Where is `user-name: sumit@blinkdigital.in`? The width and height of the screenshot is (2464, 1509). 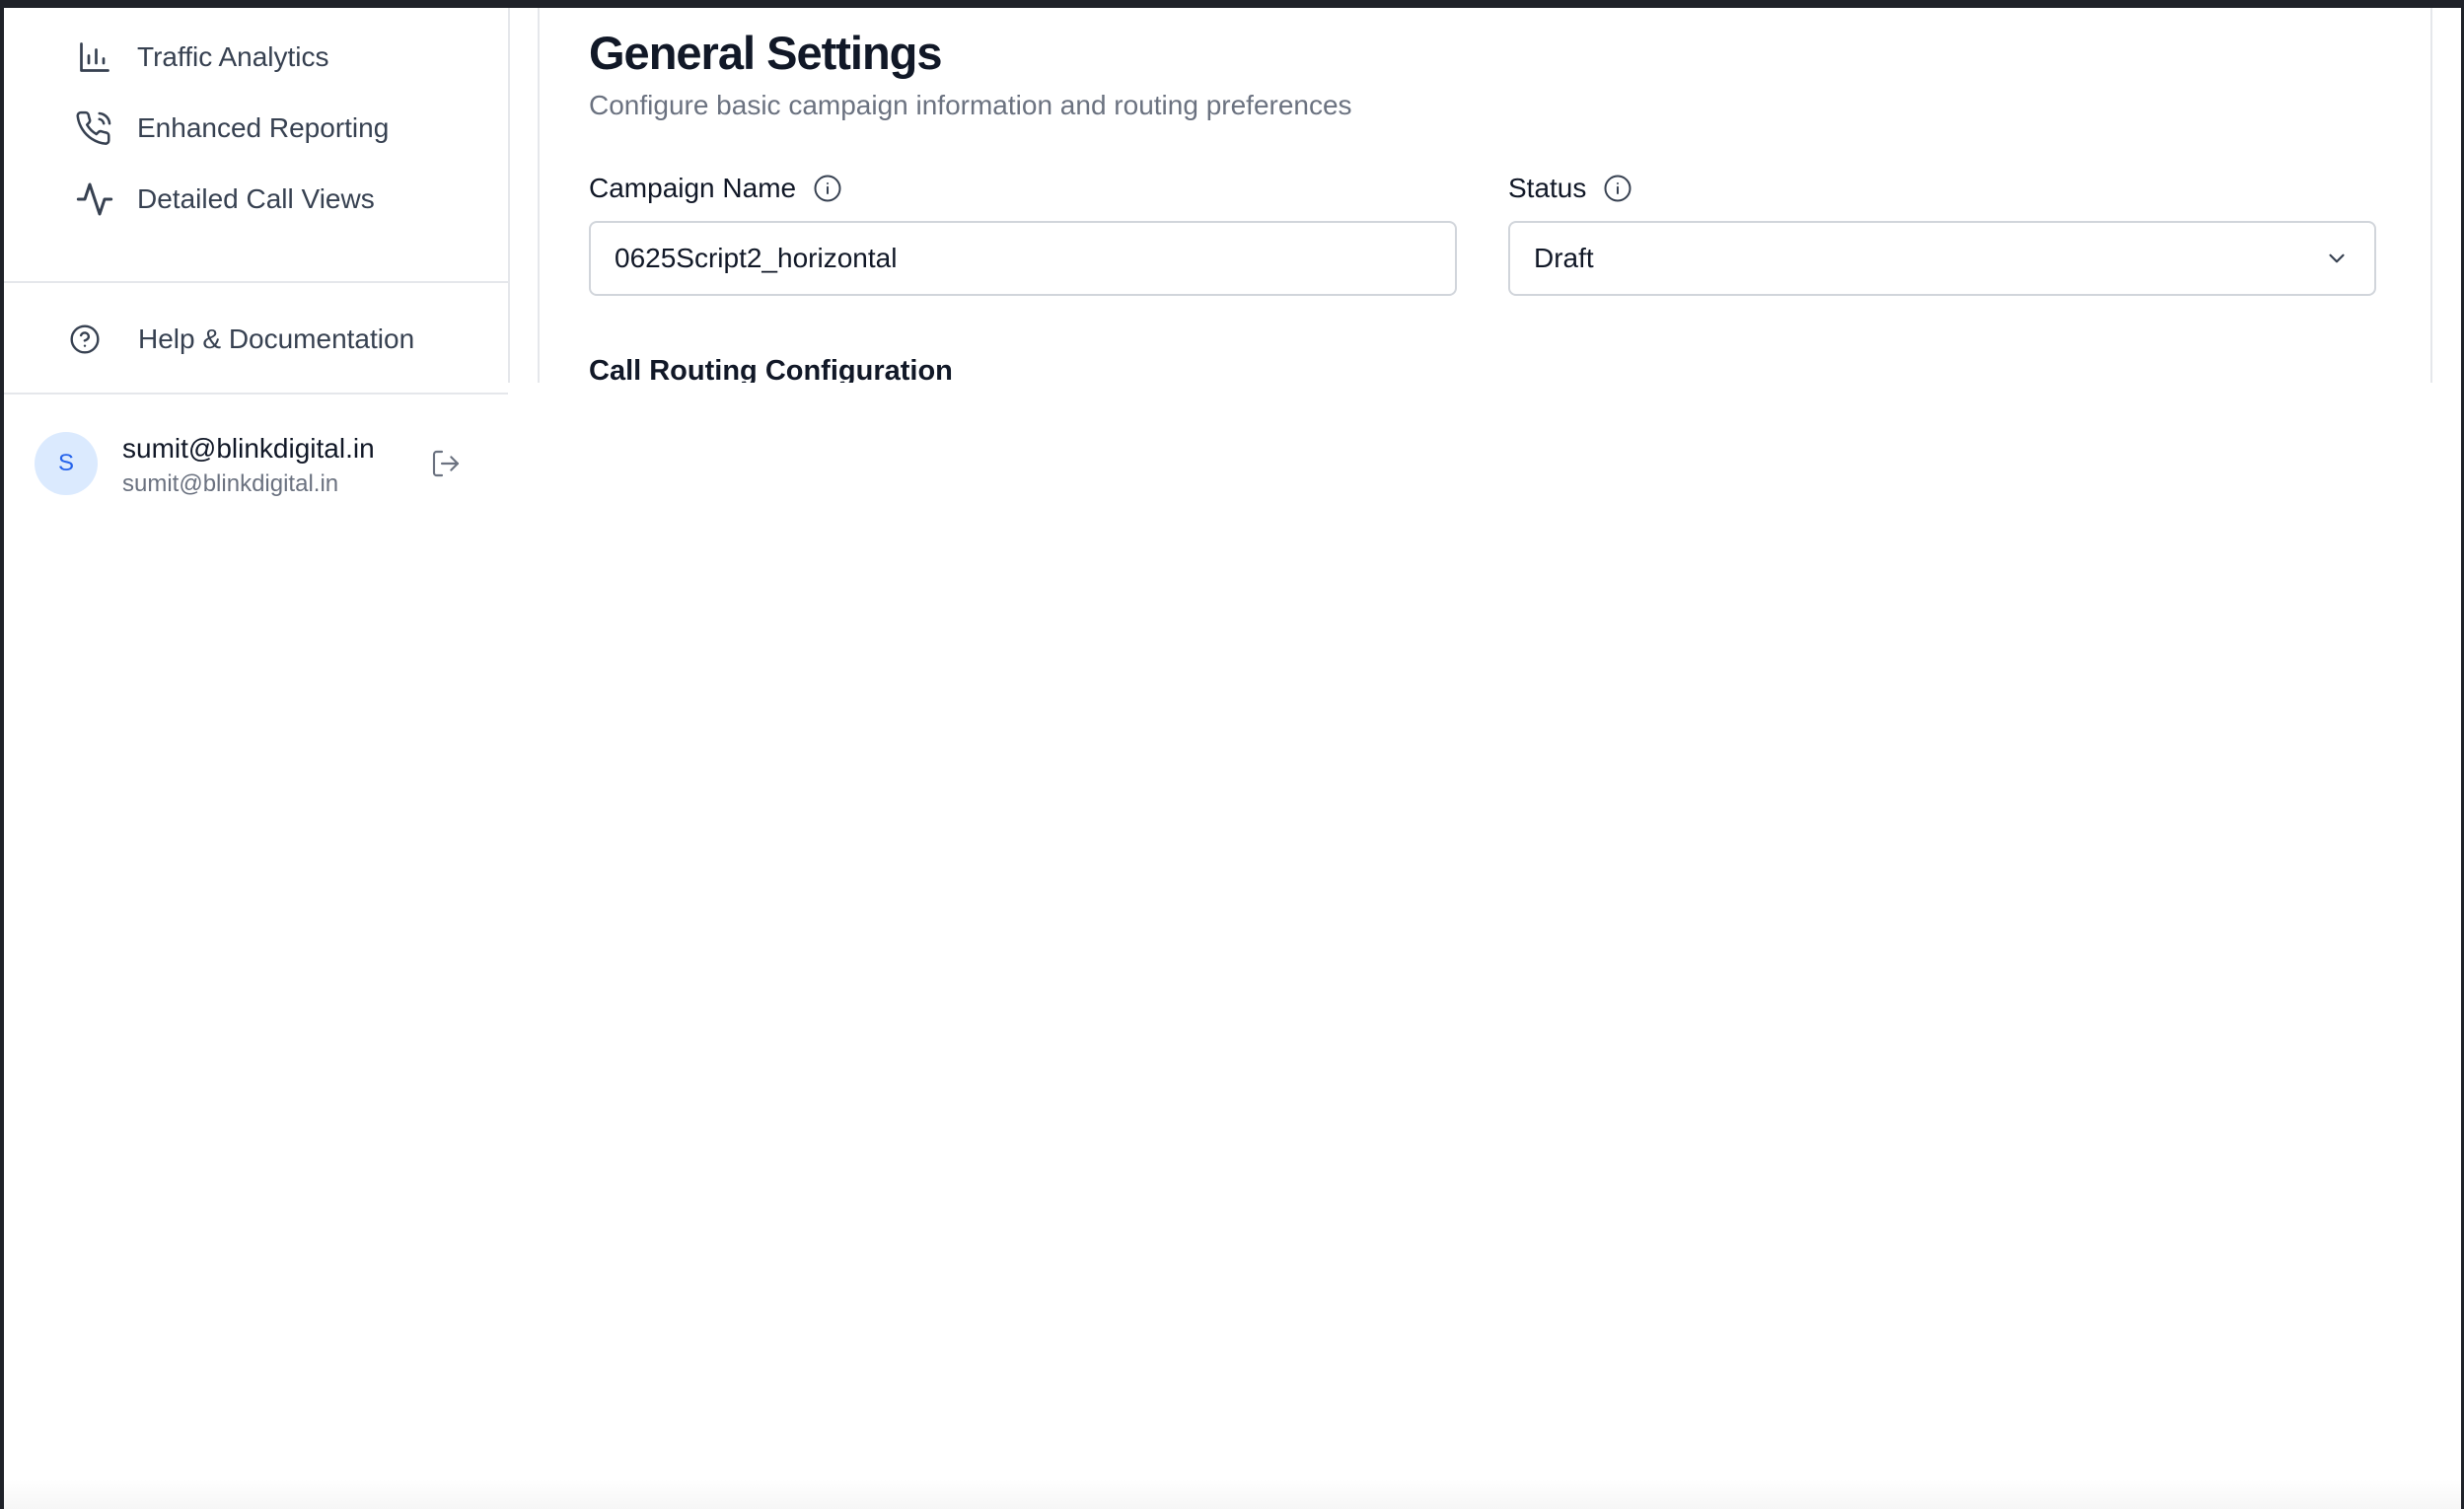
user-name: sumit@blinkdigital.in is located at coordinates (248, 449).